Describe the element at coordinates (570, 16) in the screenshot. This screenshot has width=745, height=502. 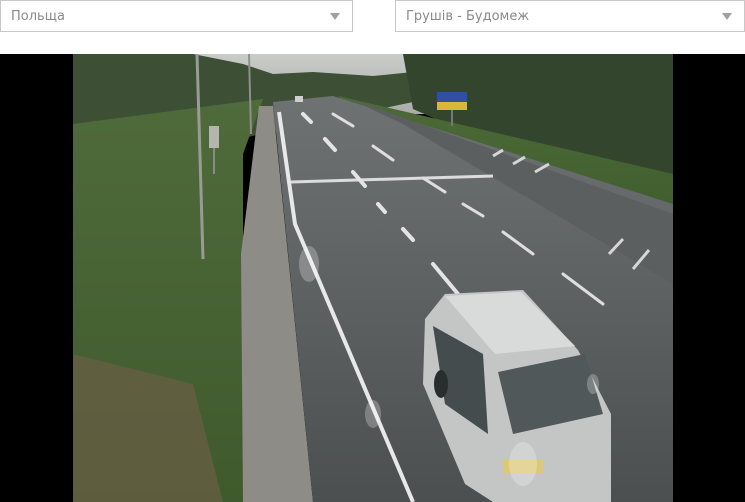
I see `crossing-select: Грушів - Будомеж` at that location.